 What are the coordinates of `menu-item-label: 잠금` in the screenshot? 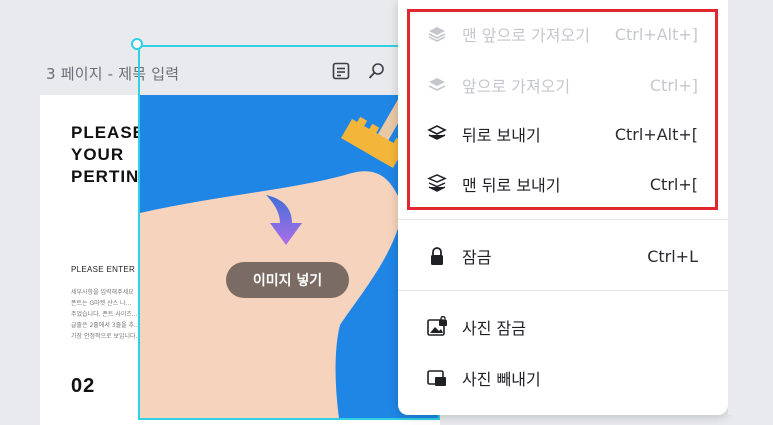 It's located at (477, 257).